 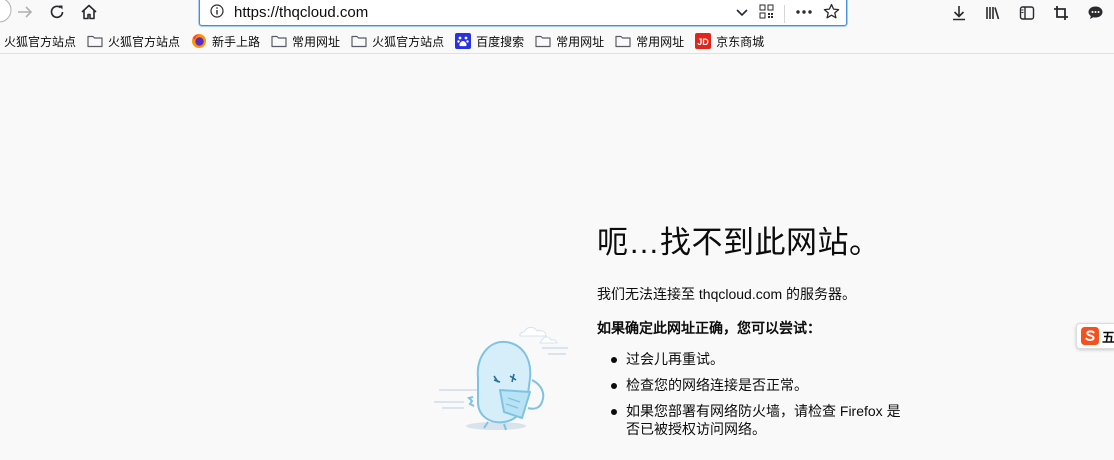 I want to click on suggestion-item: 过会儿再重试。, so click(x=758, y=359).